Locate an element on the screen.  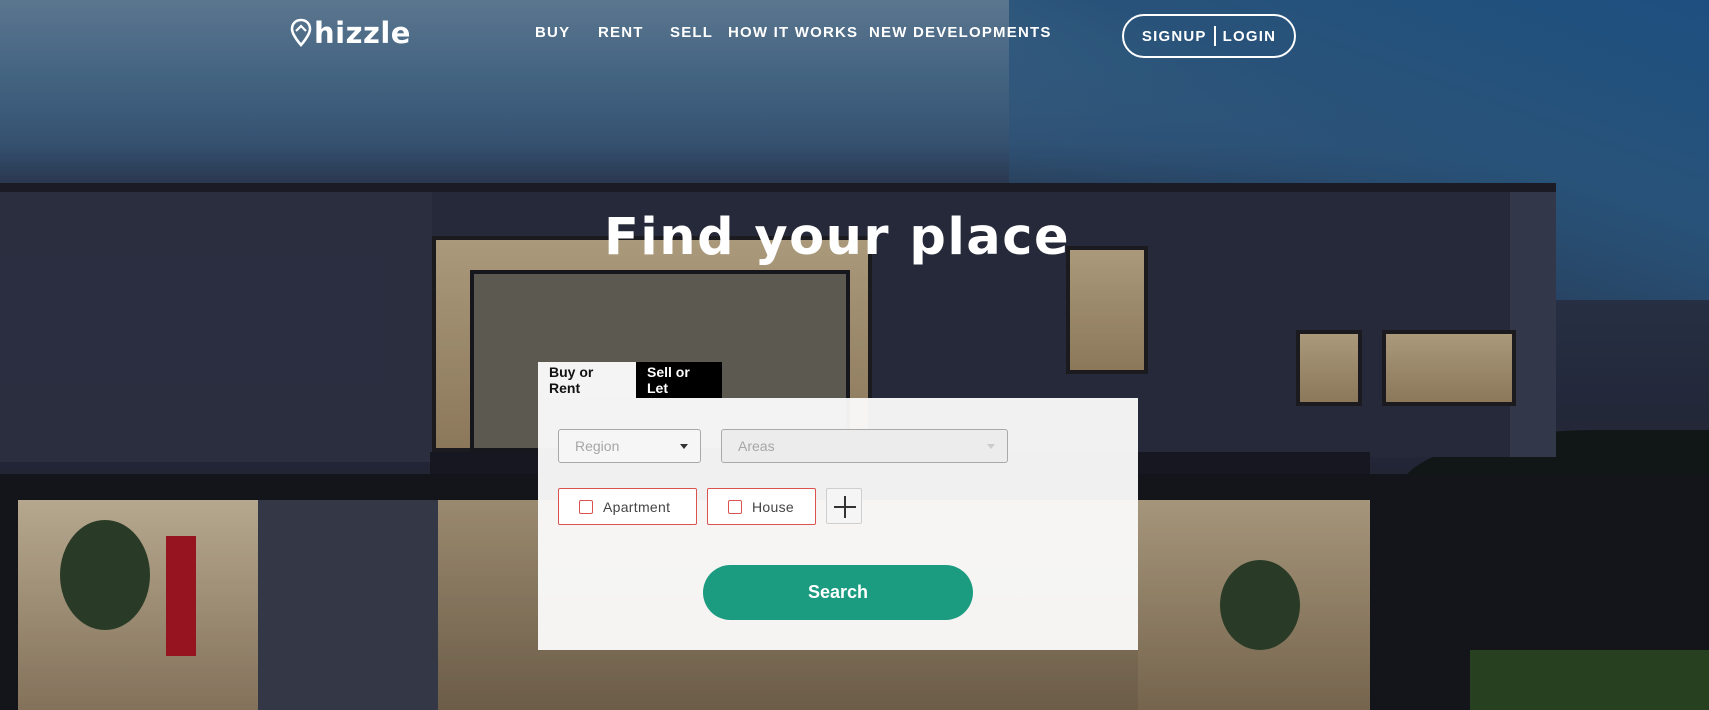
nav-item-rent: RENT is located at coordinates (621, 32).